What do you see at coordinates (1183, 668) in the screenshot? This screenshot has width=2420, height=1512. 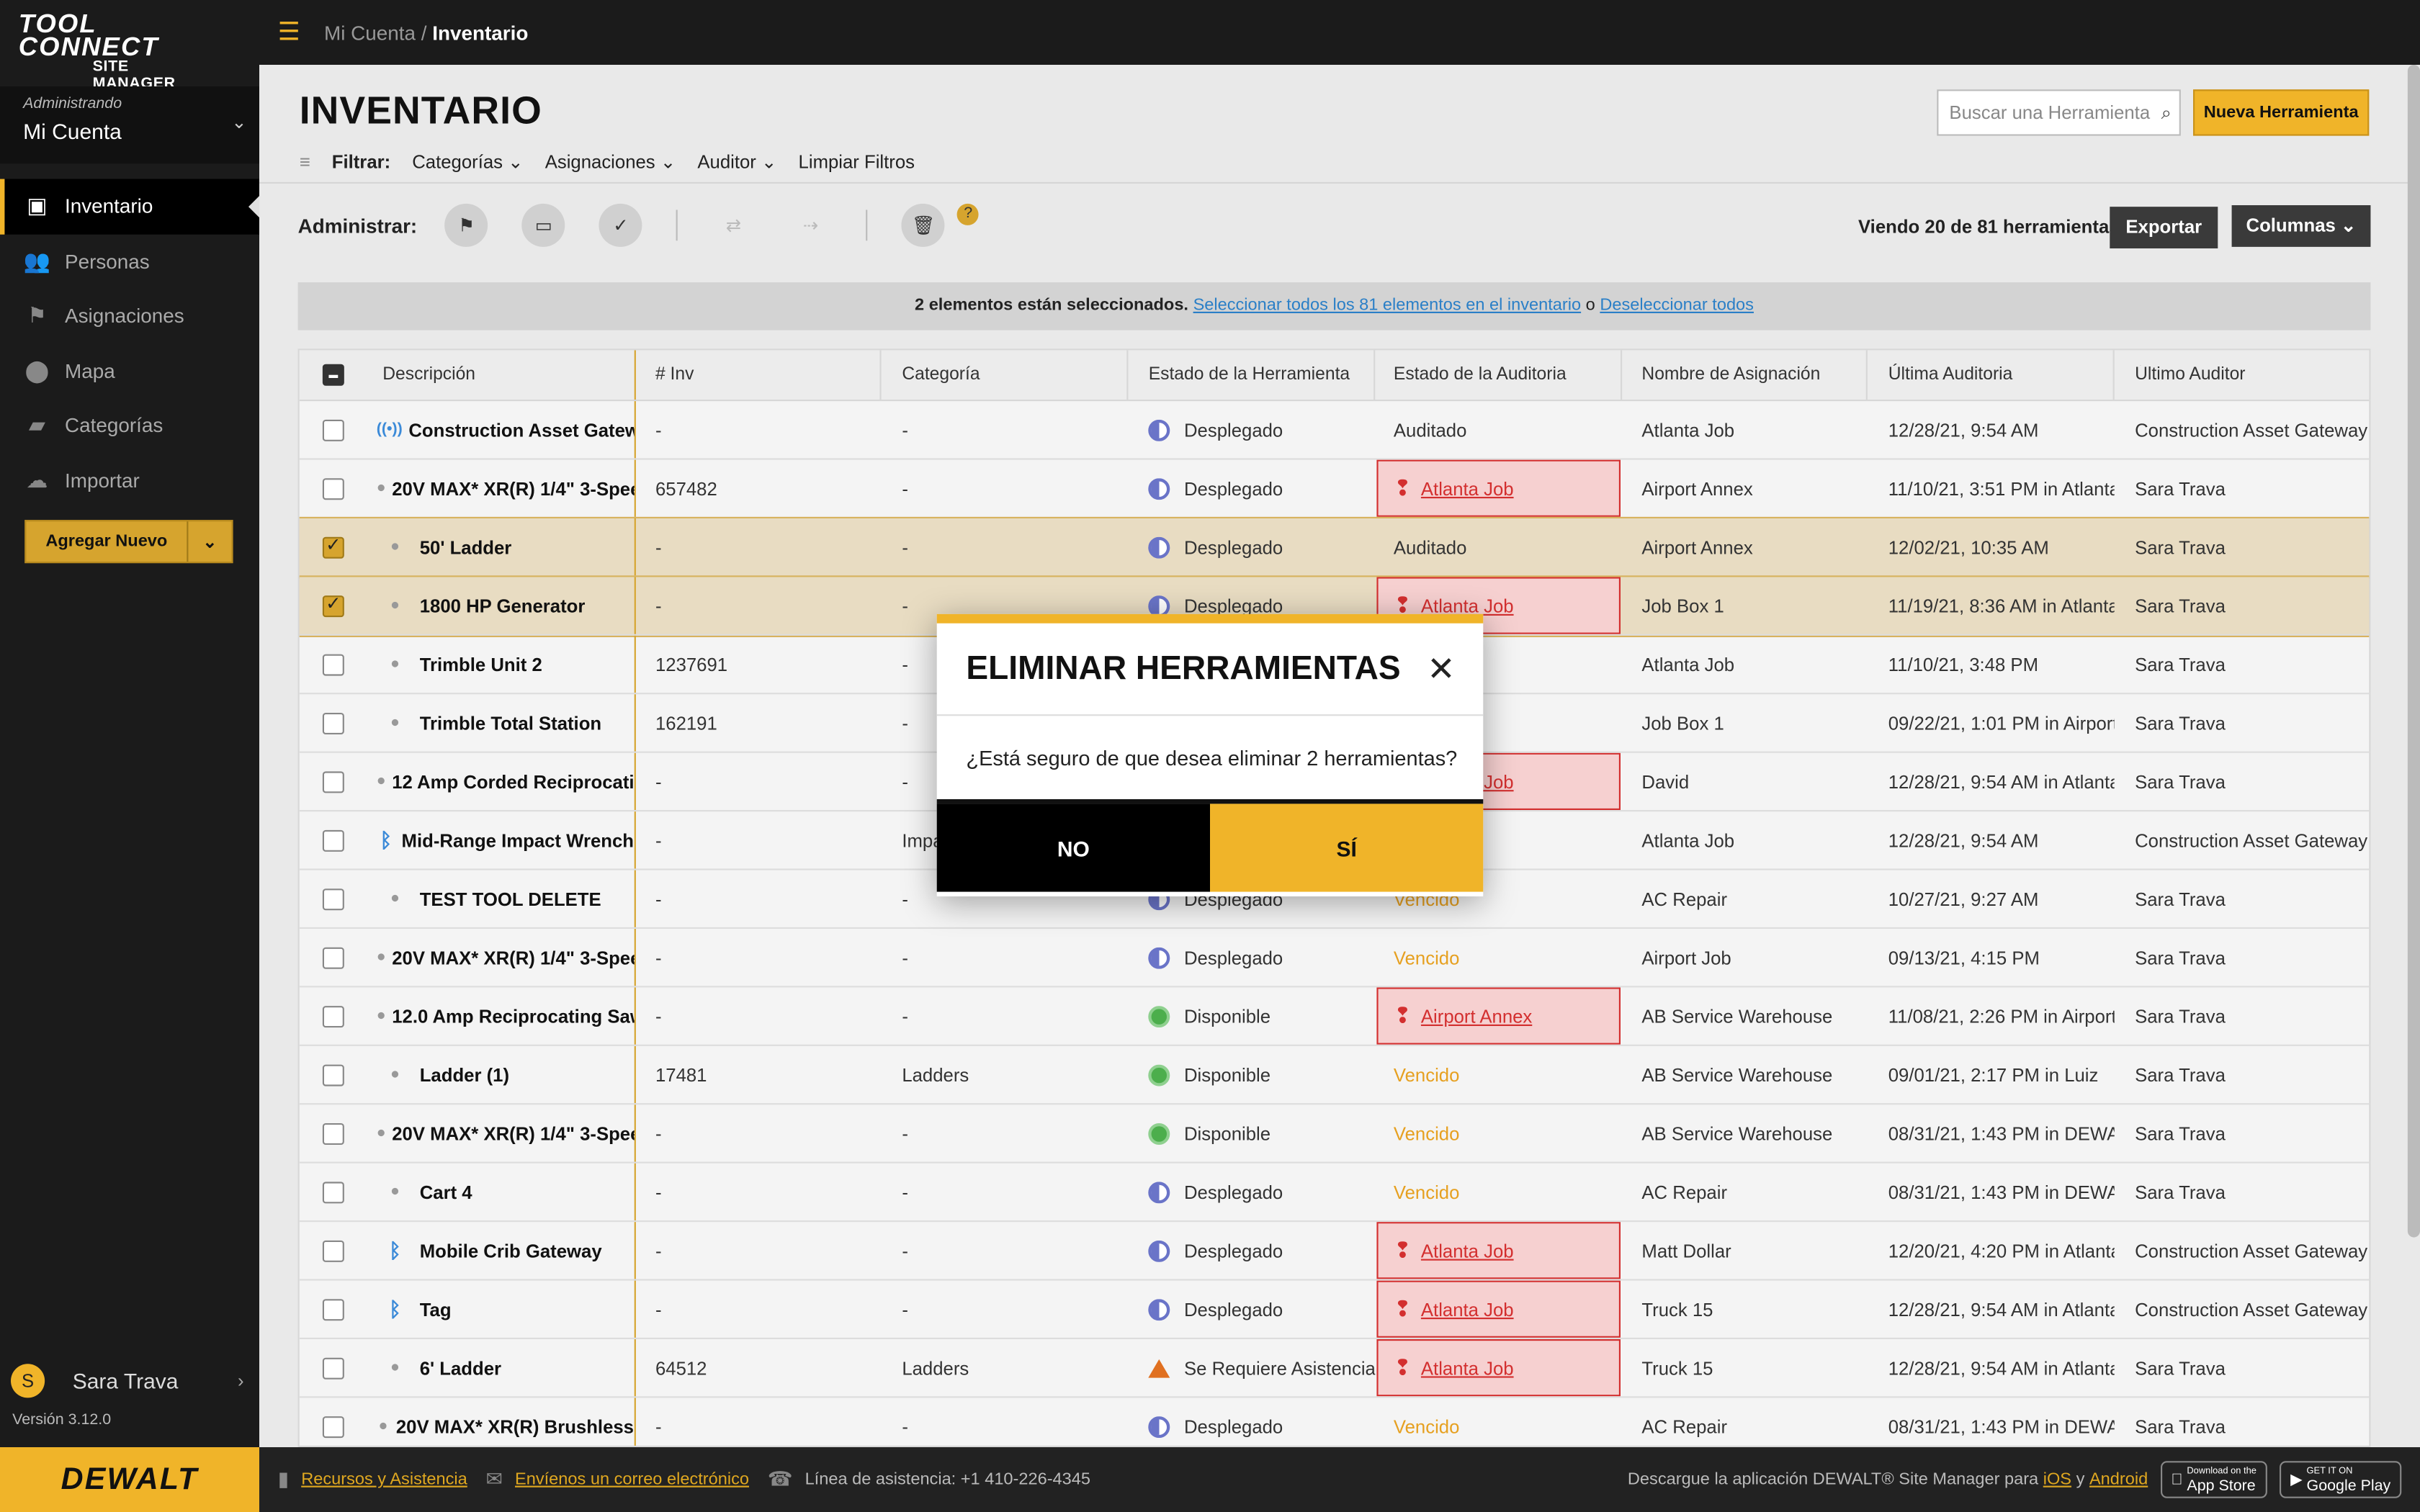 I see `dialog-title: ELIMINAR HERRAMIENTAS` at bounding box center [1183, 668].